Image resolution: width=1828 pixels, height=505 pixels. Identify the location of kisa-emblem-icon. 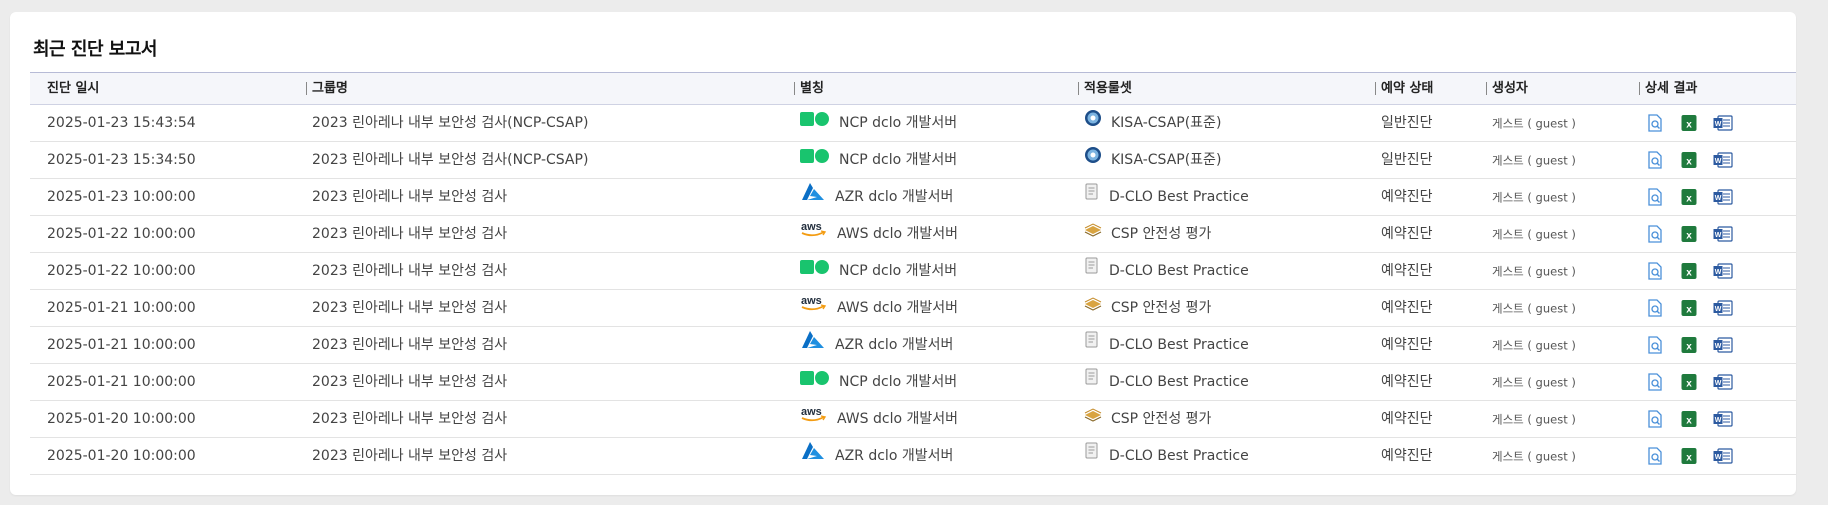
(1093, 123).